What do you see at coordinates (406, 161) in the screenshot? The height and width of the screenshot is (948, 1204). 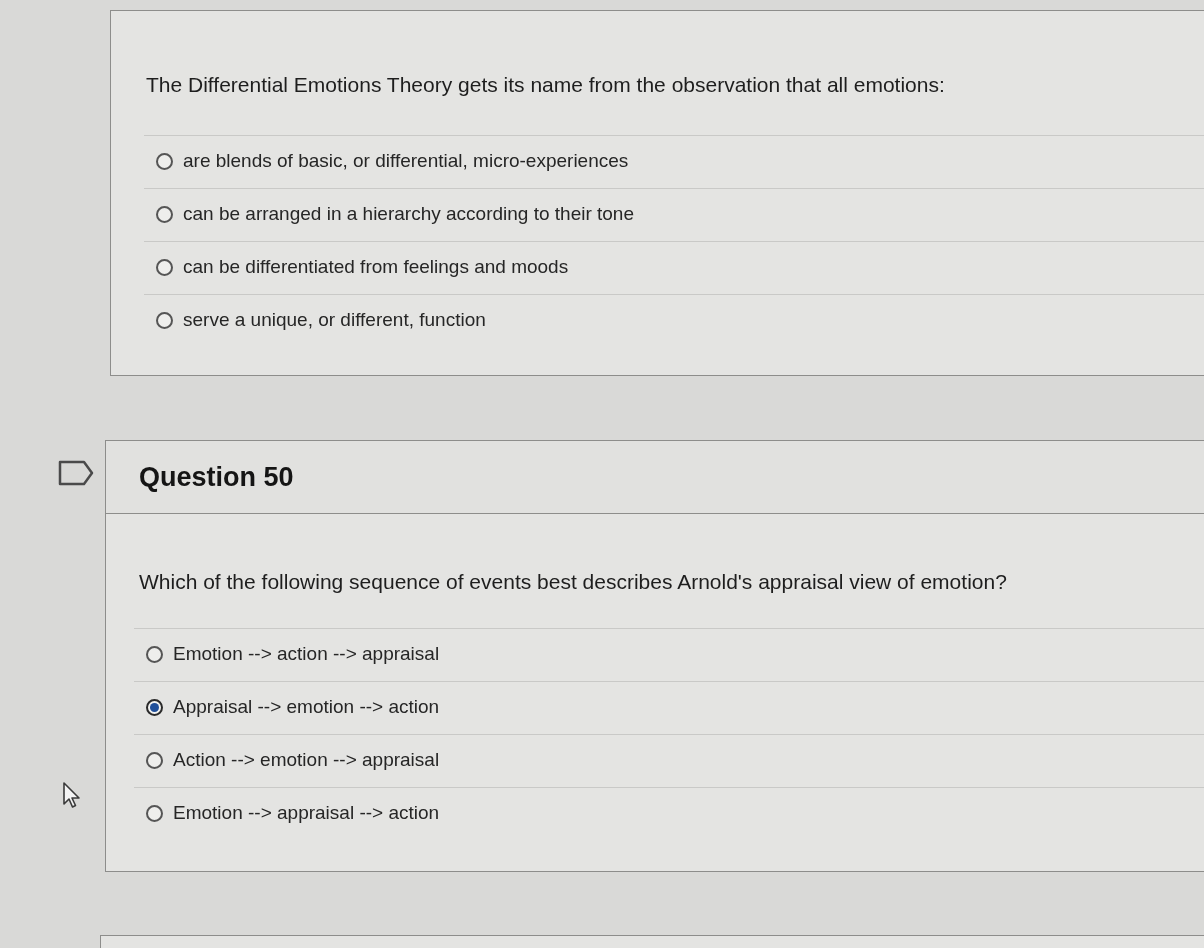 I see `answer-option: are blends of basic, or differential, micro-experiences` at bounding box center [406, 161].